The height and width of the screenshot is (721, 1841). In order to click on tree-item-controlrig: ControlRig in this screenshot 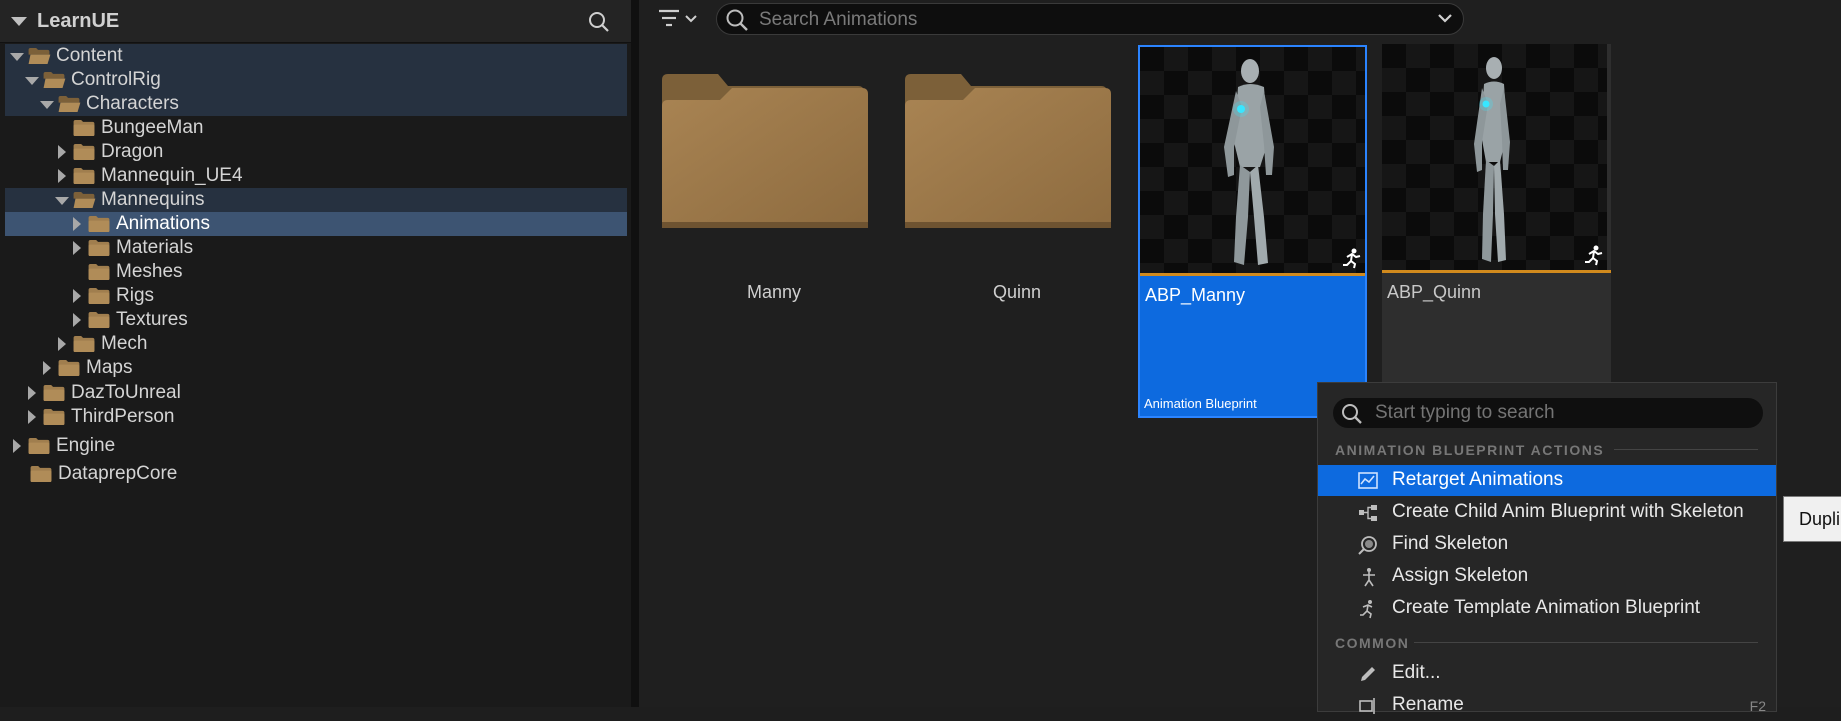, I will do `click(316, 80)`.